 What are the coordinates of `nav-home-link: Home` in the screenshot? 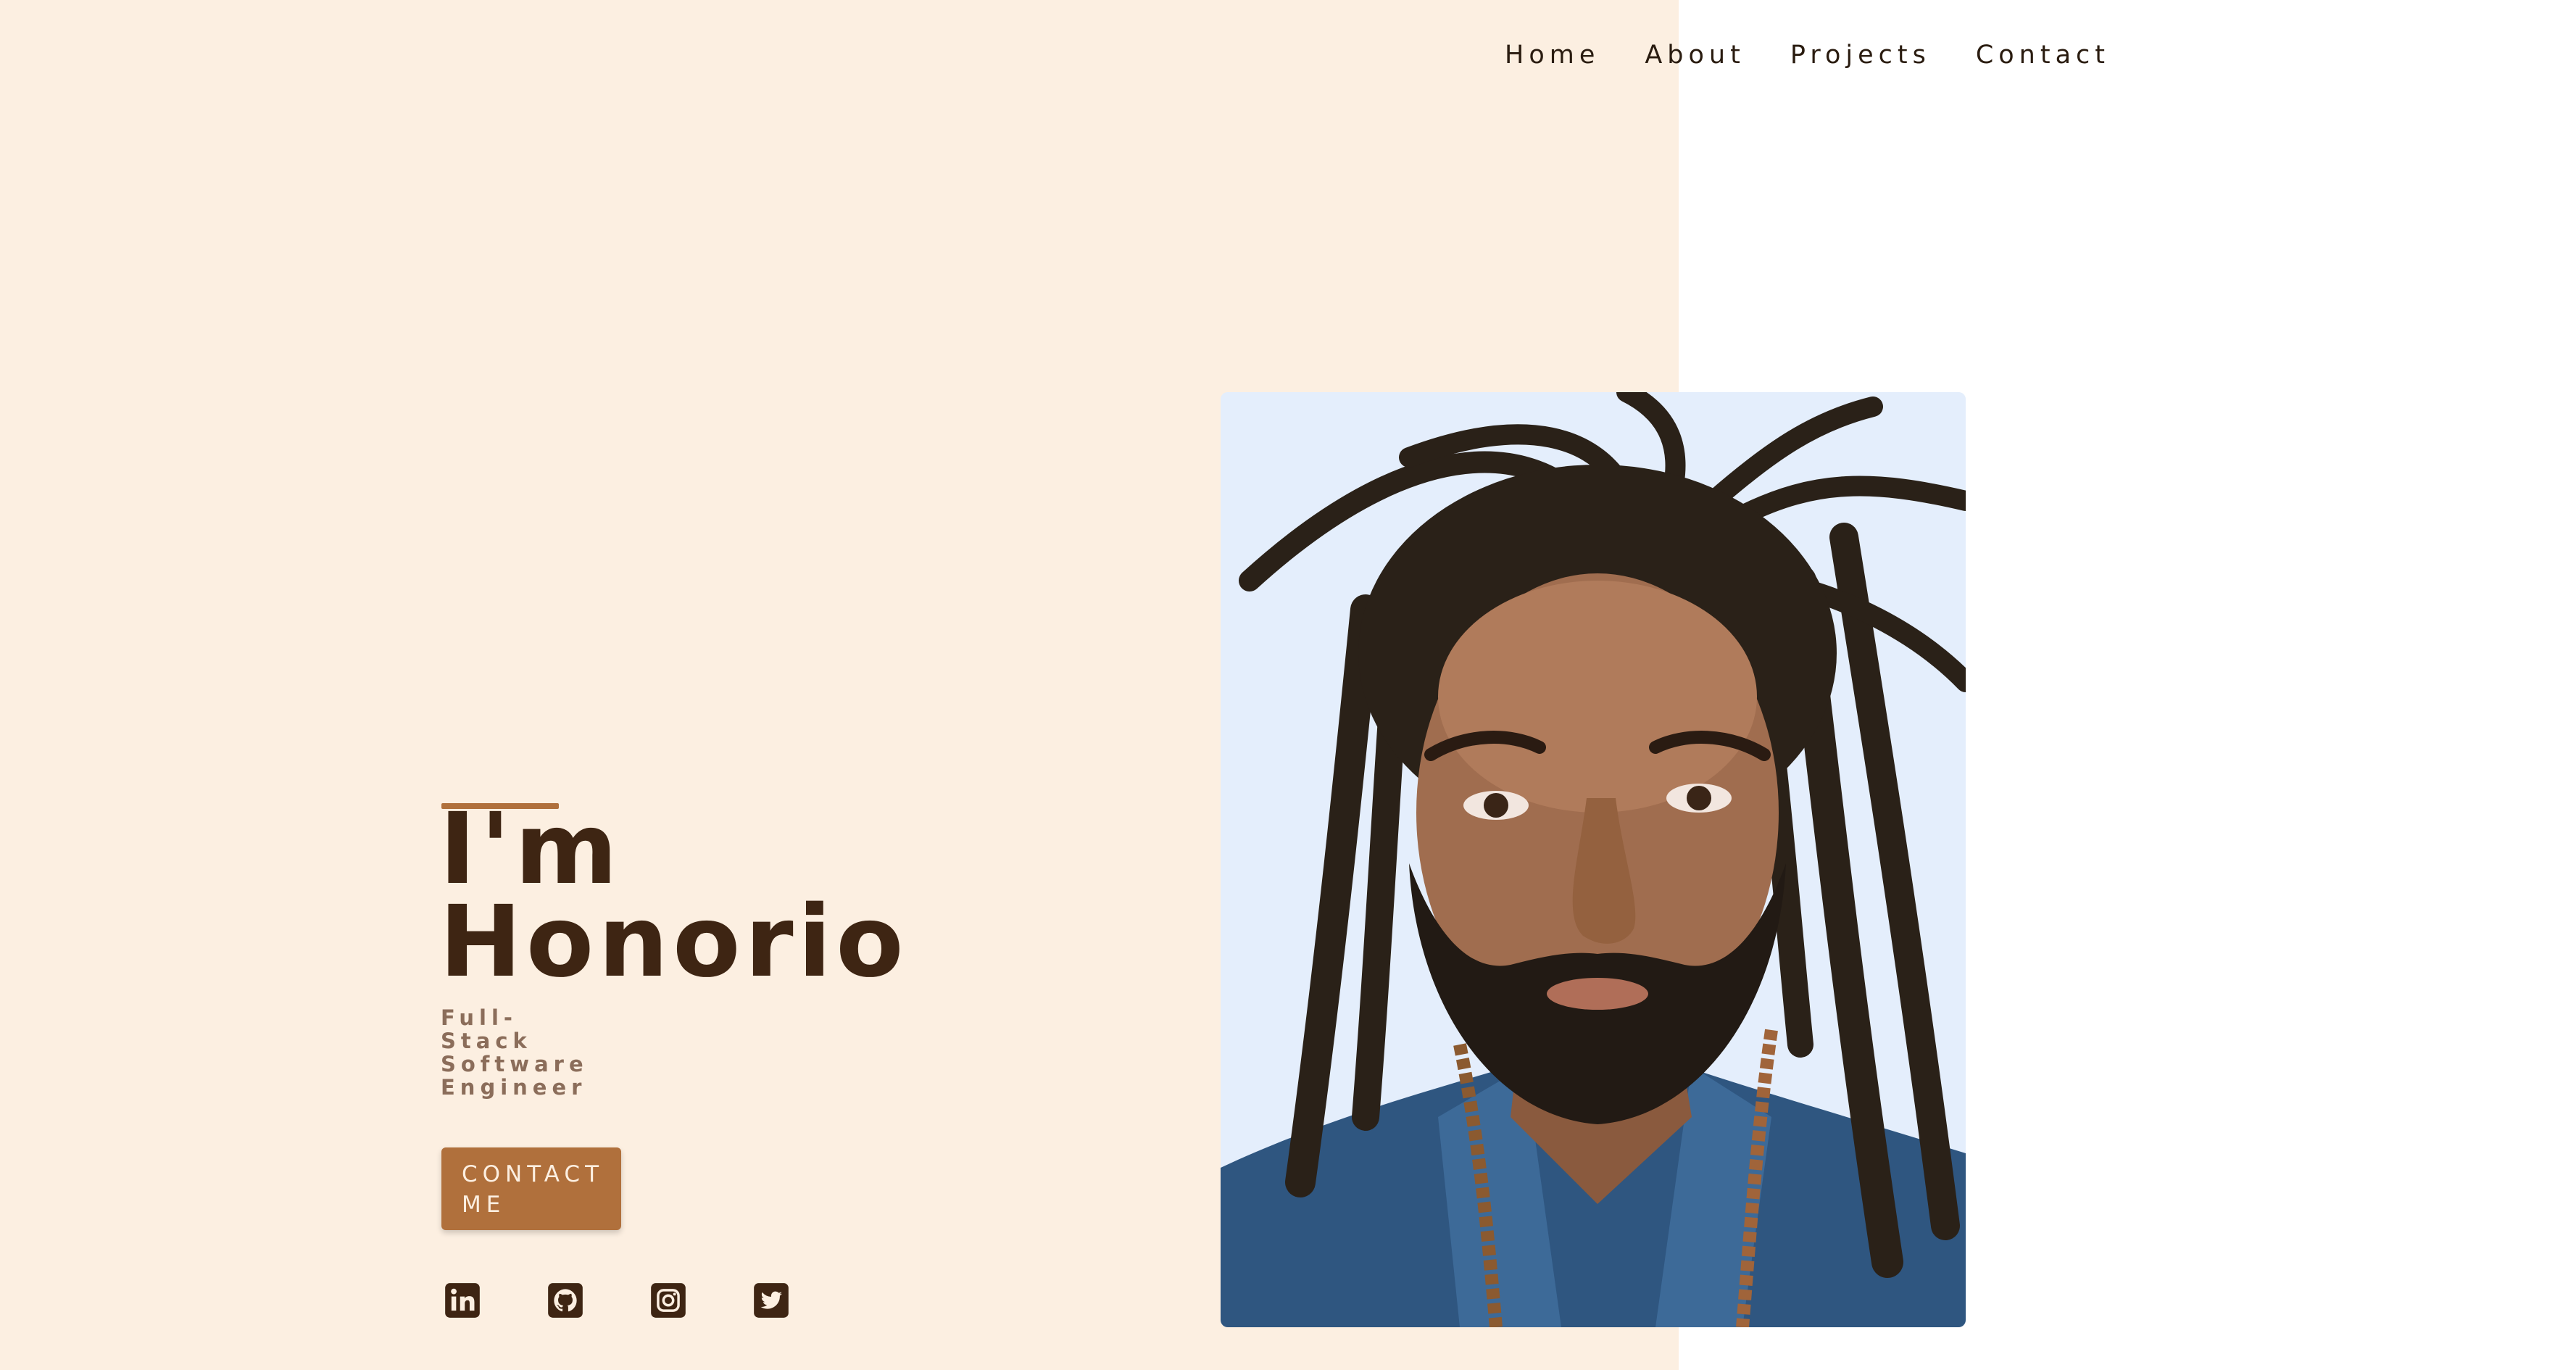 It's located at (1552, 55).